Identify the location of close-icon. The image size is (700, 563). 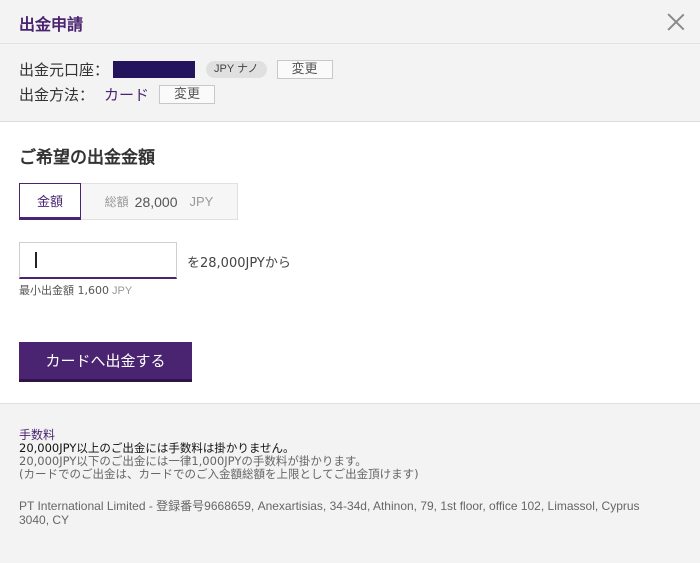
(676, 22).